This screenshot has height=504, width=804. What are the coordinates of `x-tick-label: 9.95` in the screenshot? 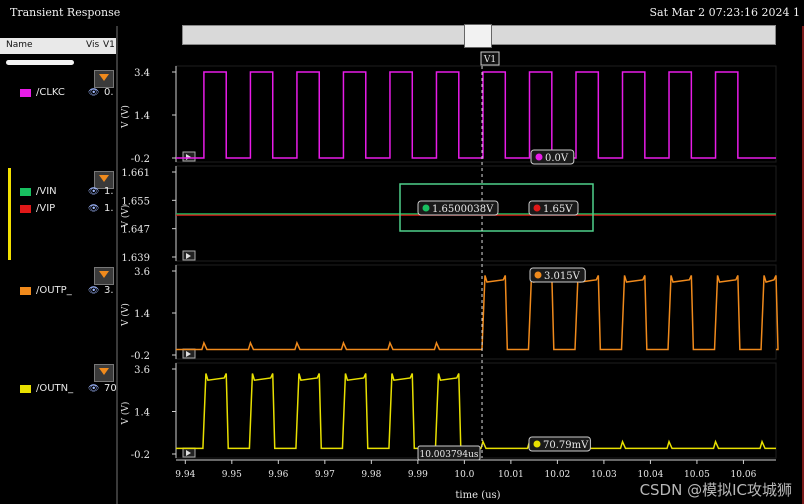 It's located at (232, 475).